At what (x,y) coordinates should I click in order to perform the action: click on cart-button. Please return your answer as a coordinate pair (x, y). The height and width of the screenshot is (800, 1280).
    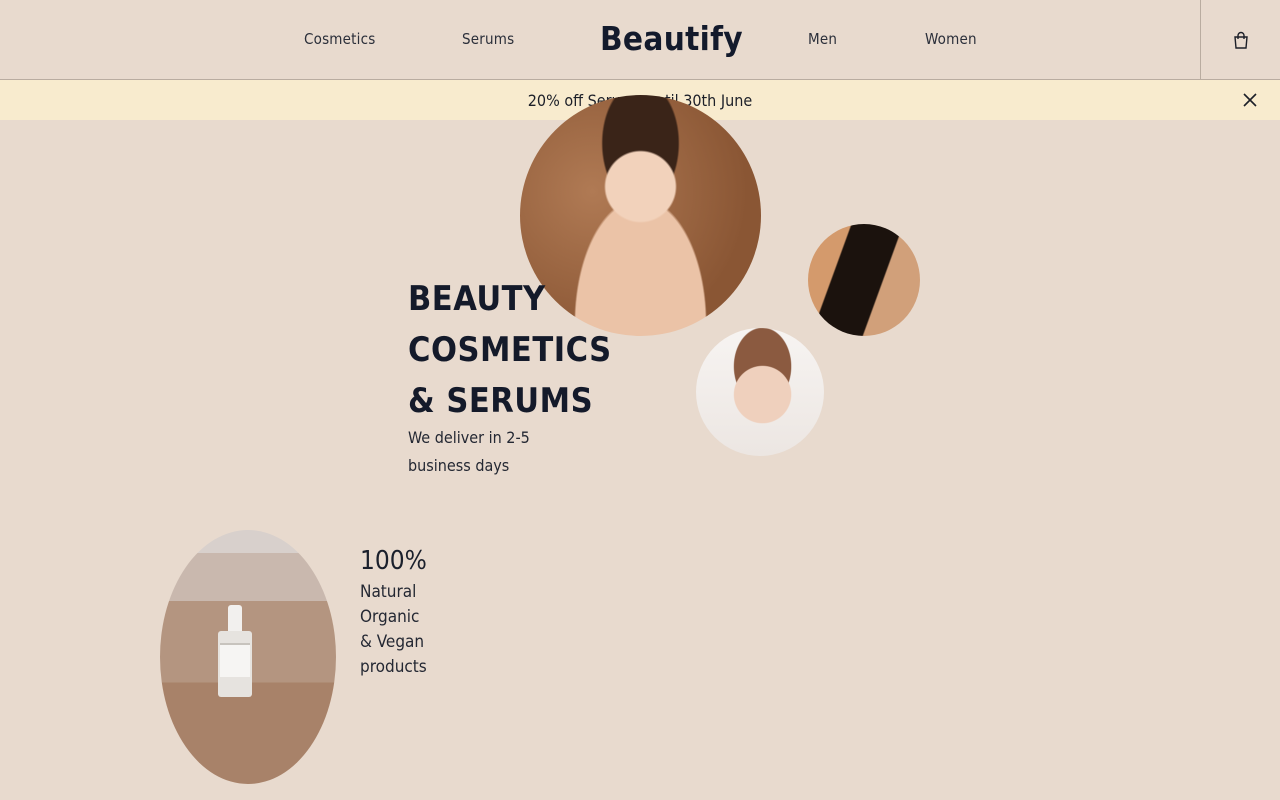
    Looking at the image, I should click on (1240, 40).